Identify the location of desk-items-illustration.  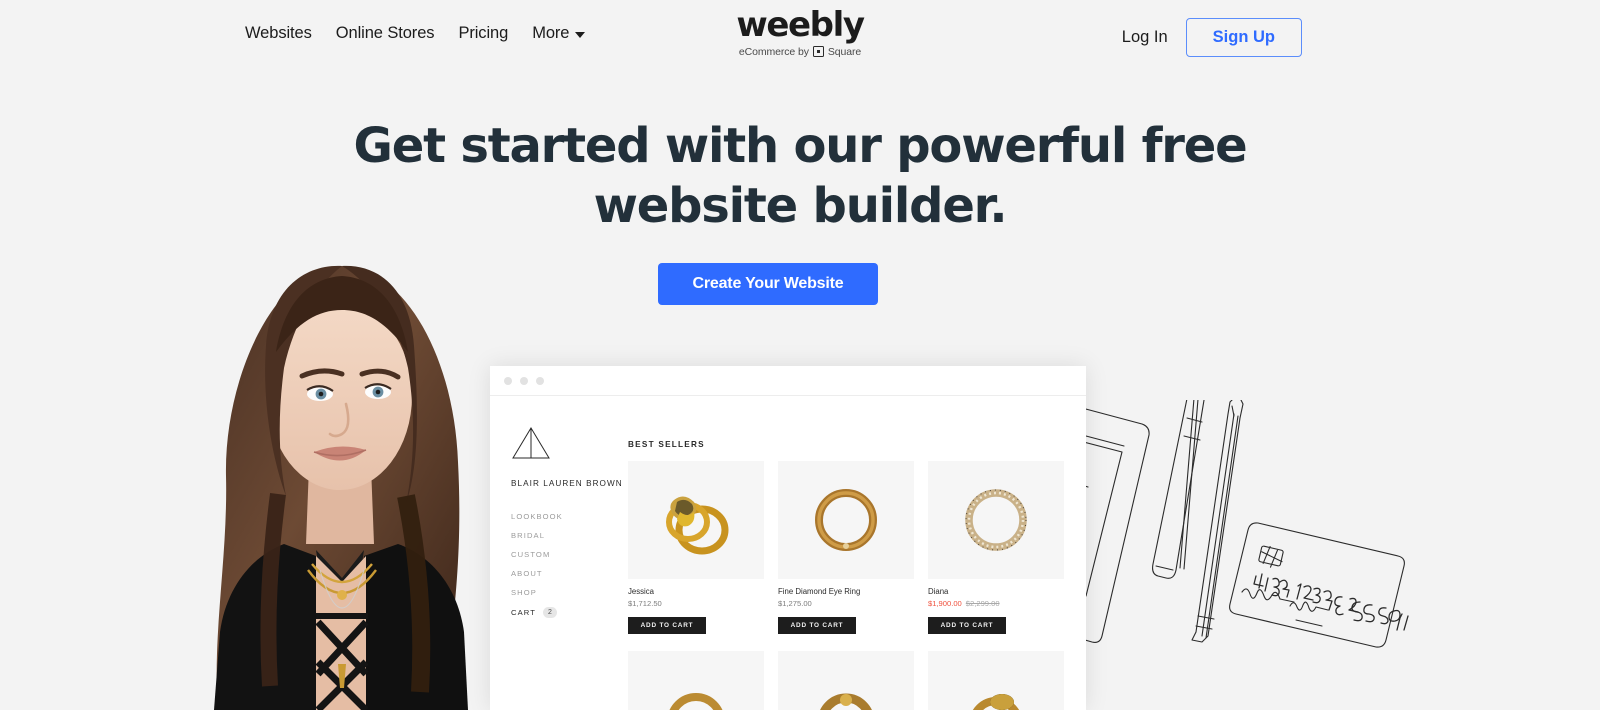
(1227, 546).